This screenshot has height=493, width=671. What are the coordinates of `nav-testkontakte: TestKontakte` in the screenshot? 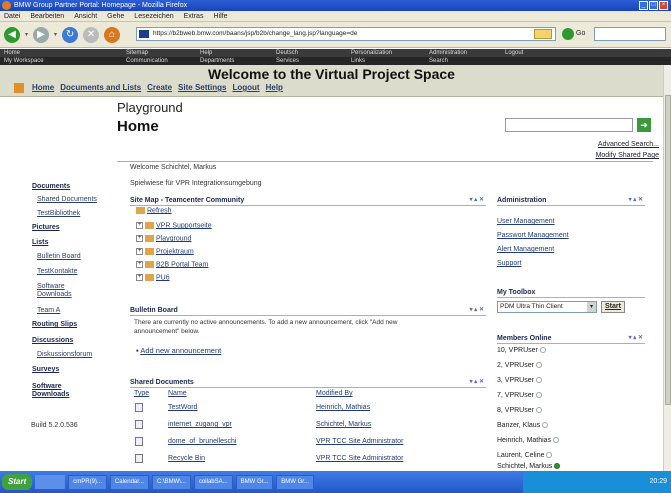 It's located at (57, 271).